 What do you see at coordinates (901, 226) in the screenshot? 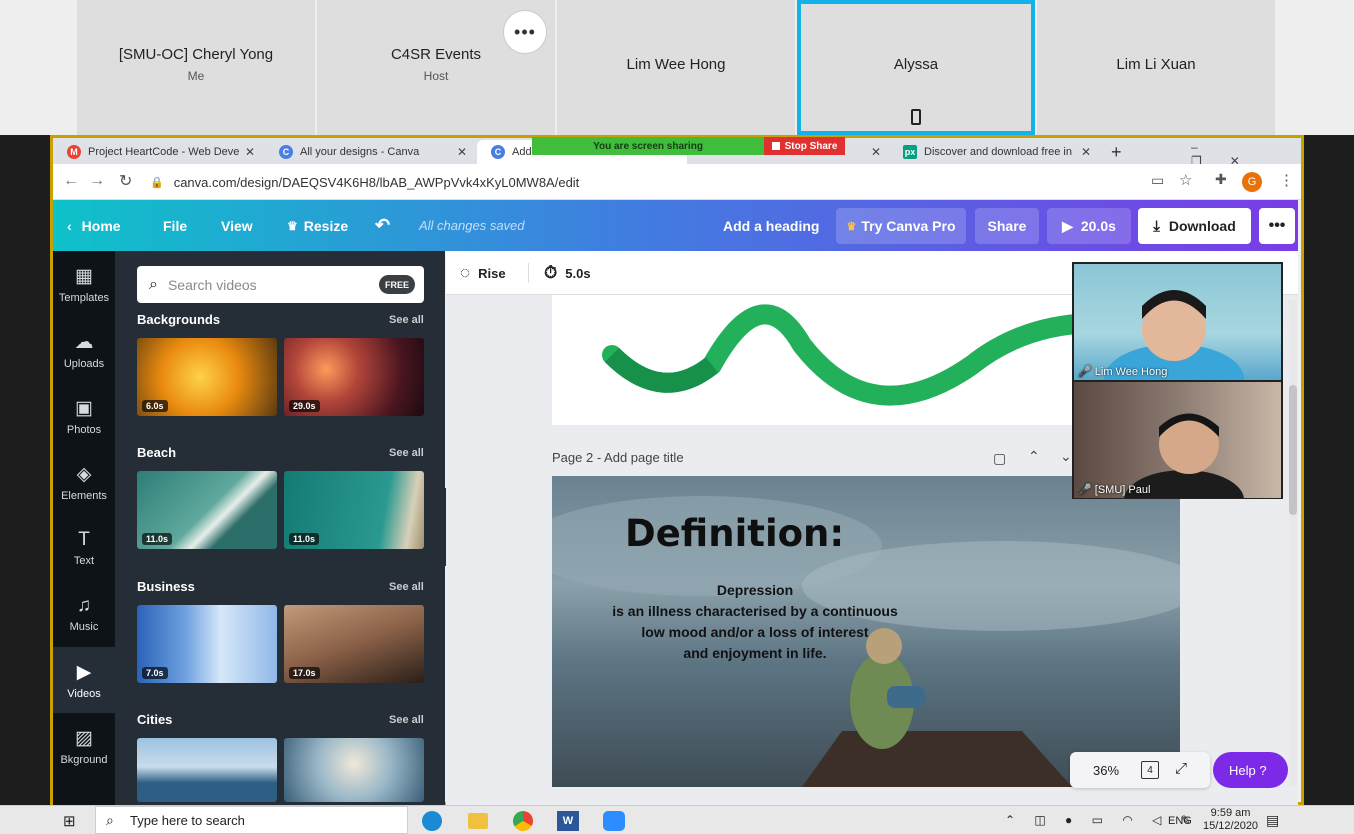
I see `try-canva-pro-button: ♛ Try Canva Pro` at bounding box center [901, 226].